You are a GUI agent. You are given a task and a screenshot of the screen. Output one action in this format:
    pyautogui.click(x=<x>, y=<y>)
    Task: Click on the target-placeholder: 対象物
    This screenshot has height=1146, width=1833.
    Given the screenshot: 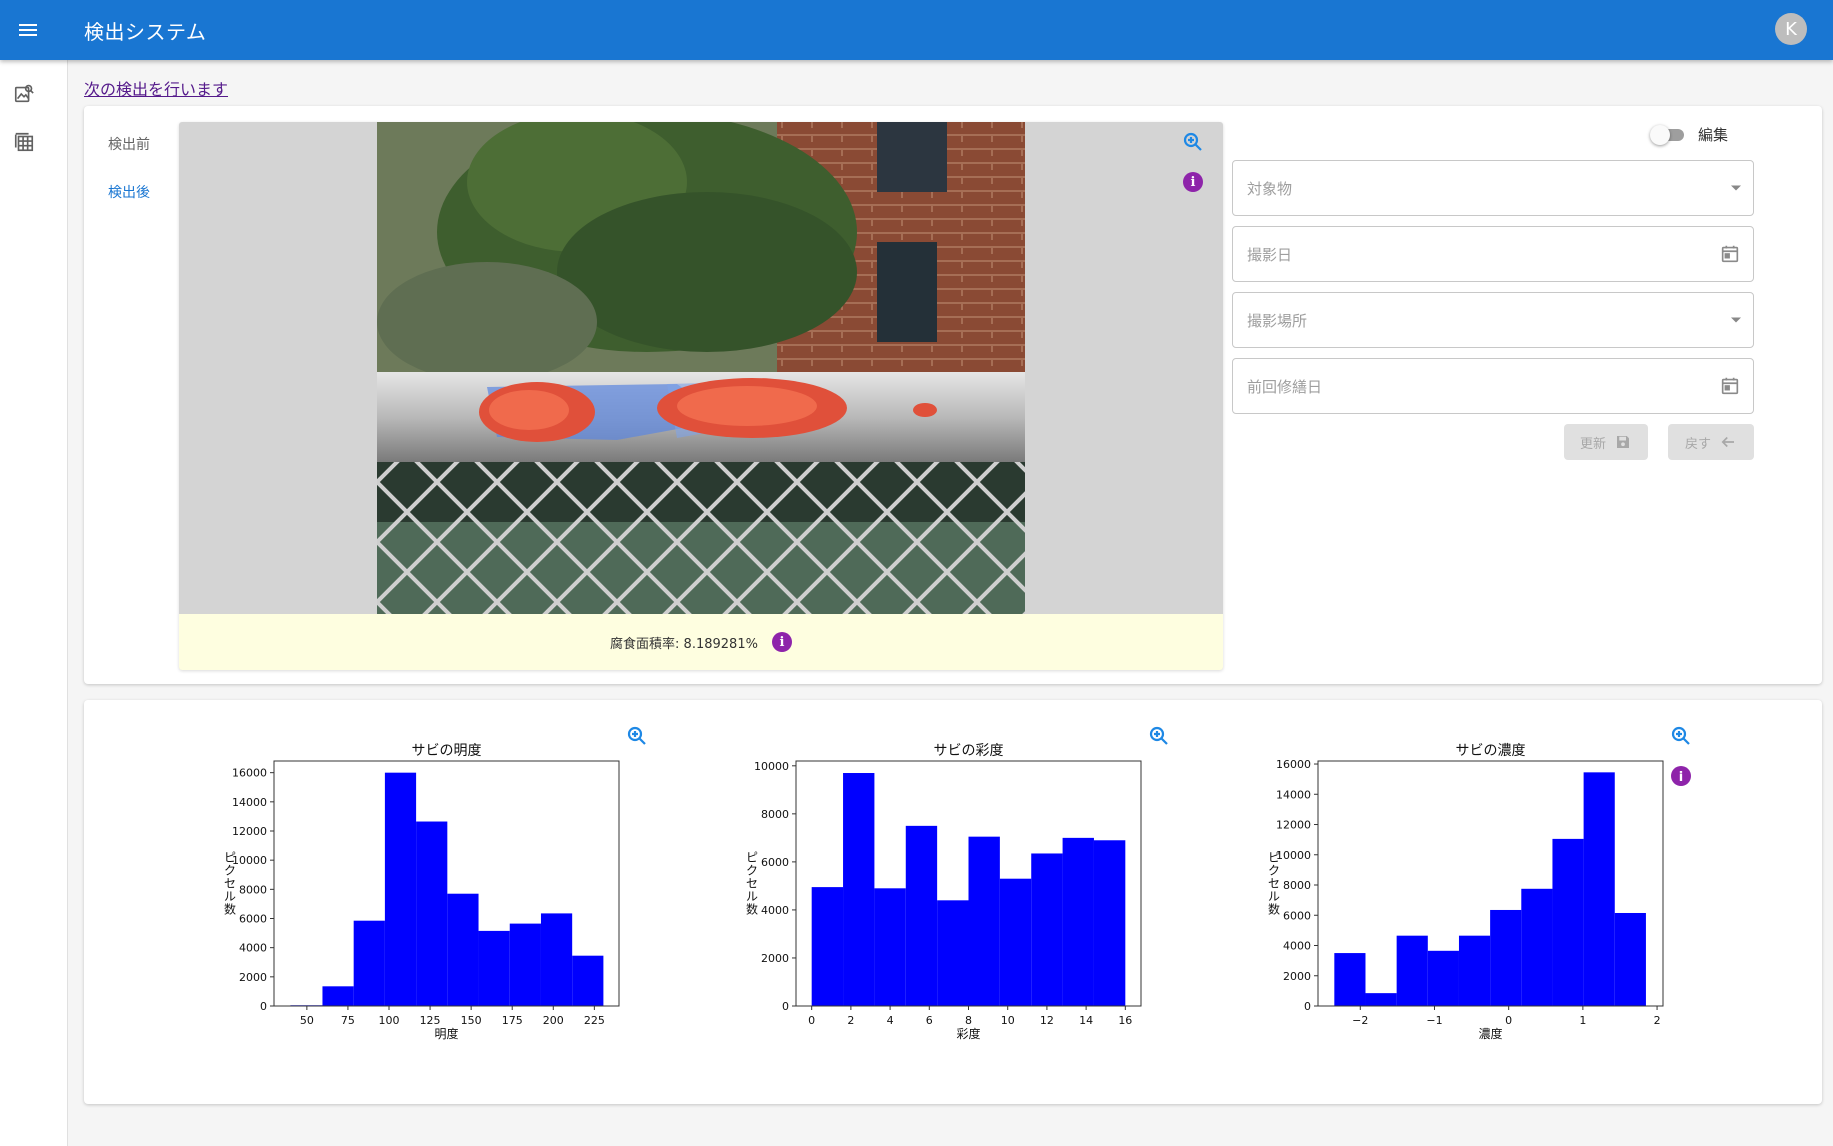 What is the action you would take?
    pyautogui.click(x=1270, y=188)
    